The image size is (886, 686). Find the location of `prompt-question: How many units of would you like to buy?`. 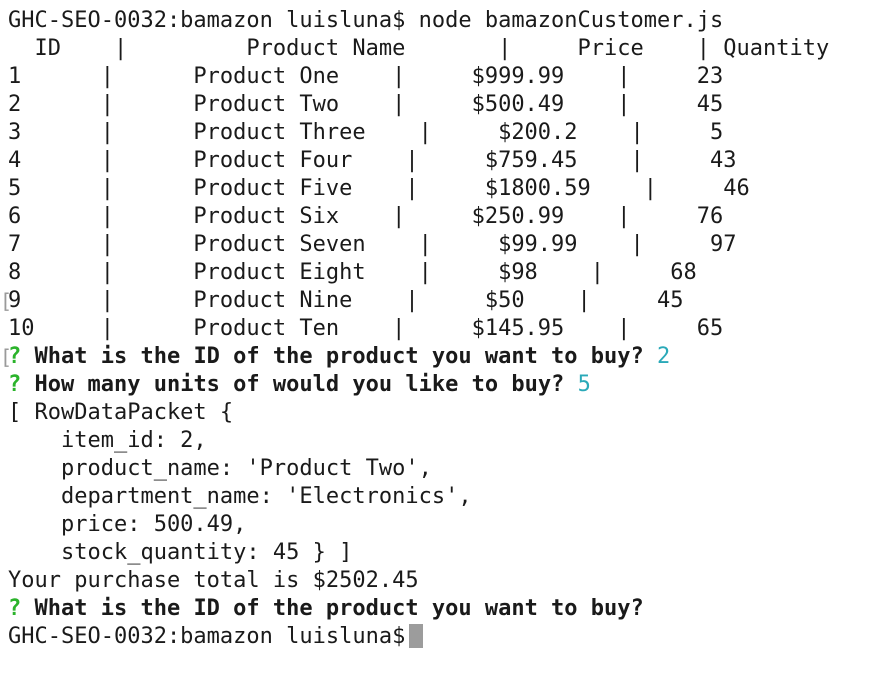

prompt-question: How many units of would you like to buy? is located at coordinates (299, 384).